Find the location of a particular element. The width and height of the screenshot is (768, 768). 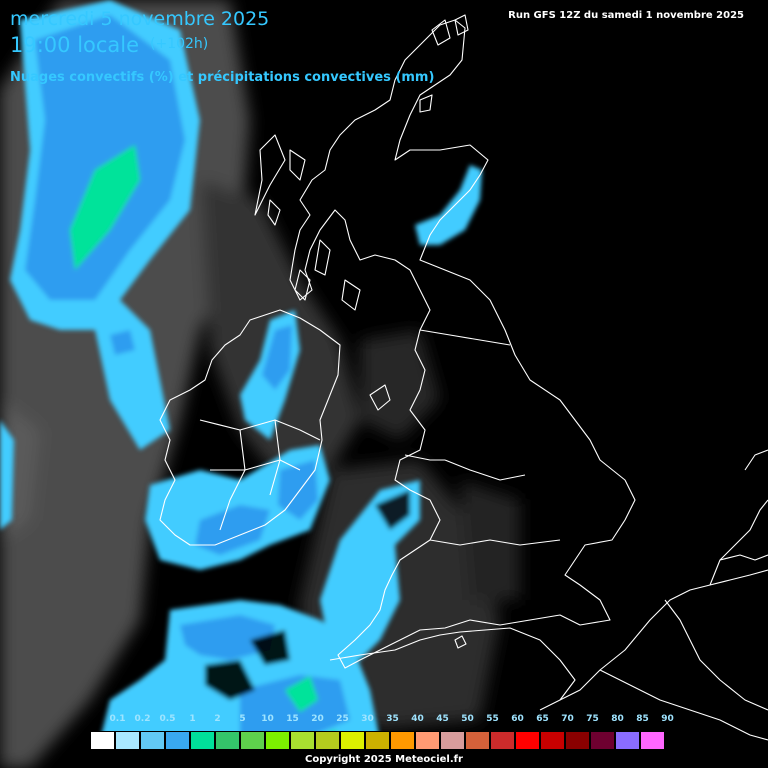

legend-label: 1 is located at coordinates (192, 719).